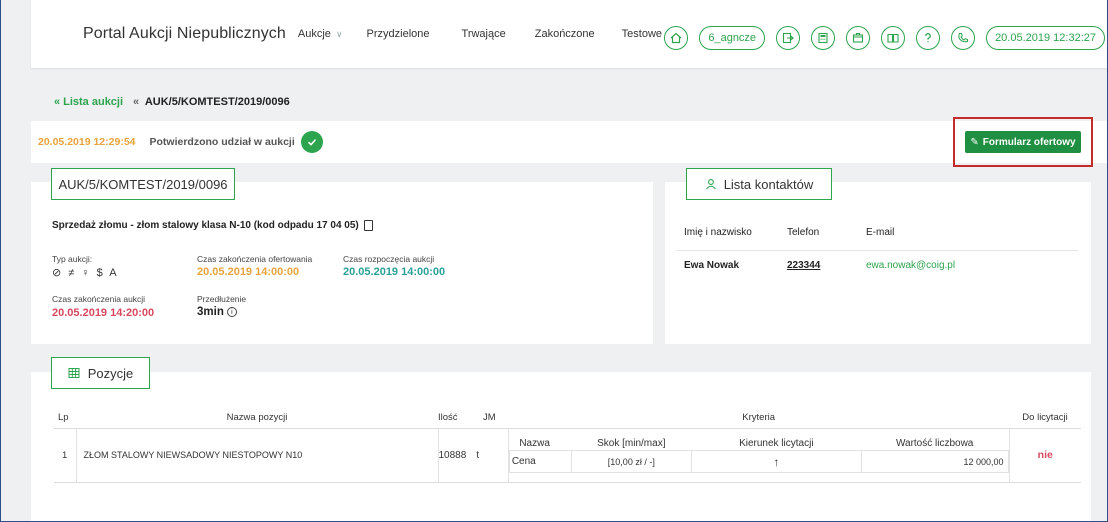 The height and width of the screenshot is (522, 1108). What do you see at coordinates (489, 455) in the screenshot?
I see `position-unit: t` at bounding box center [489, 455].